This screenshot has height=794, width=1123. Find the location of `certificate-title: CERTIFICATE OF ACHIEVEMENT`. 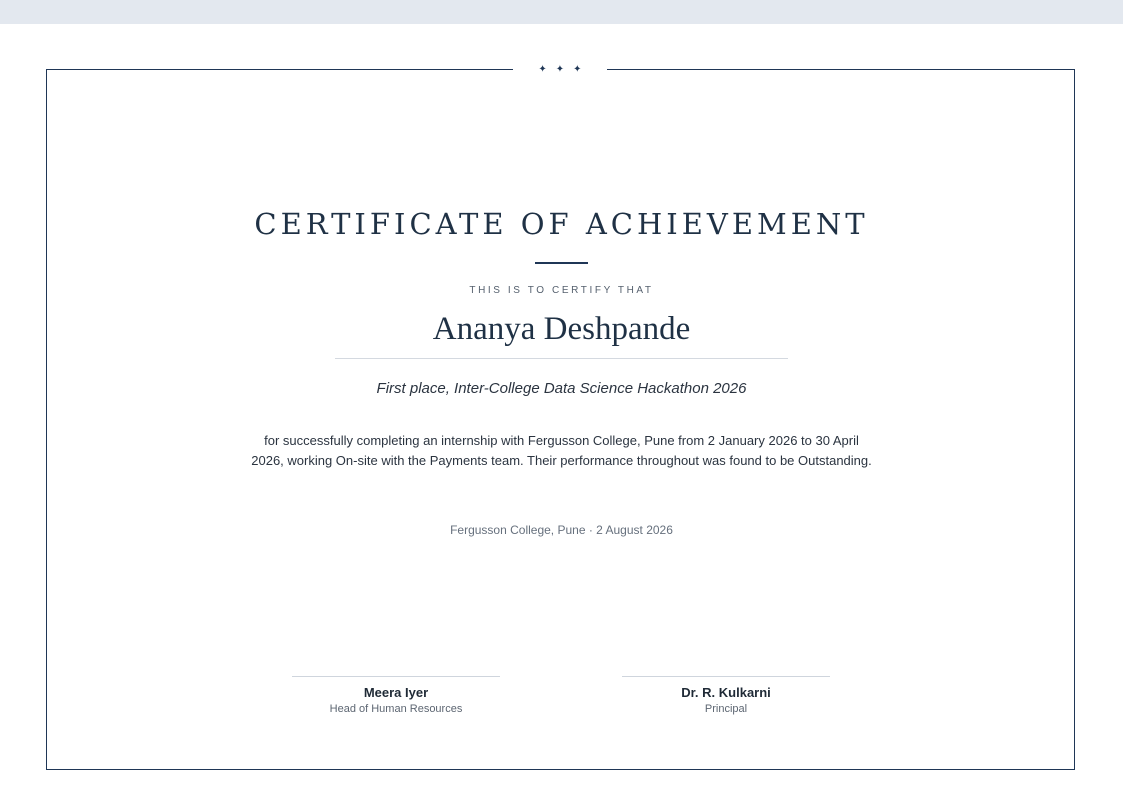

certificate-title: CERTIFICATE OF ACHIEVEMENT is located at coordinates (561, 224).